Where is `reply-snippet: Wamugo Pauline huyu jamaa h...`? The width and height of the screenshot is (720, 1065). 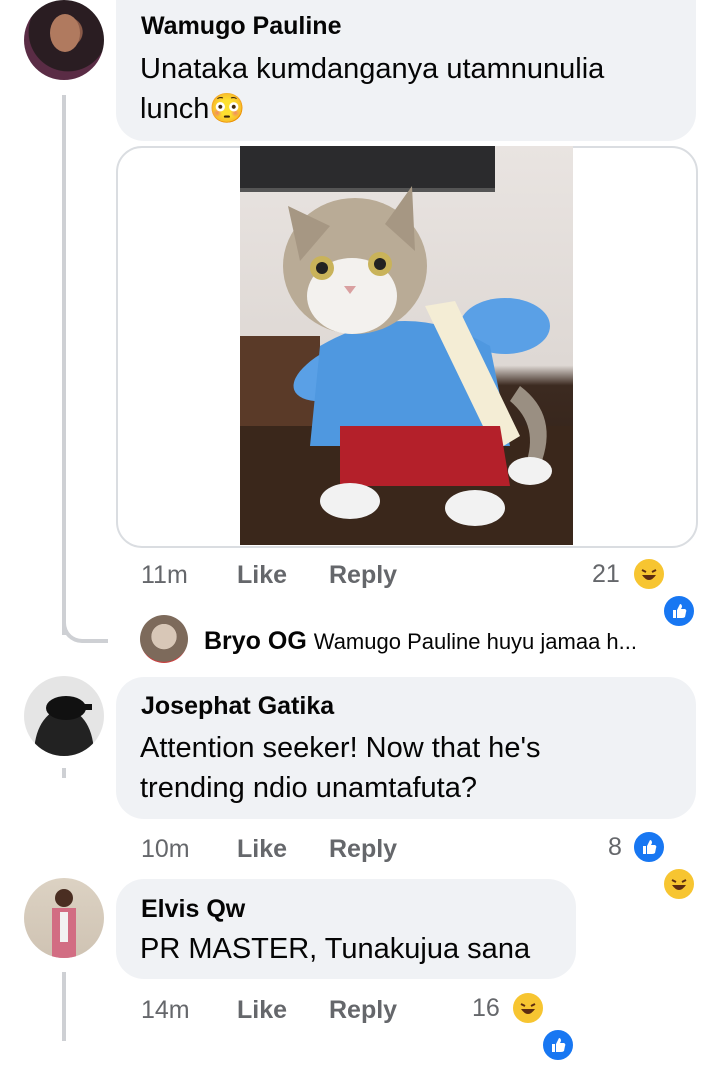
reply-snippet: Wamugo Pauline huyu jamaa h... is located at coordinates (475, 641).